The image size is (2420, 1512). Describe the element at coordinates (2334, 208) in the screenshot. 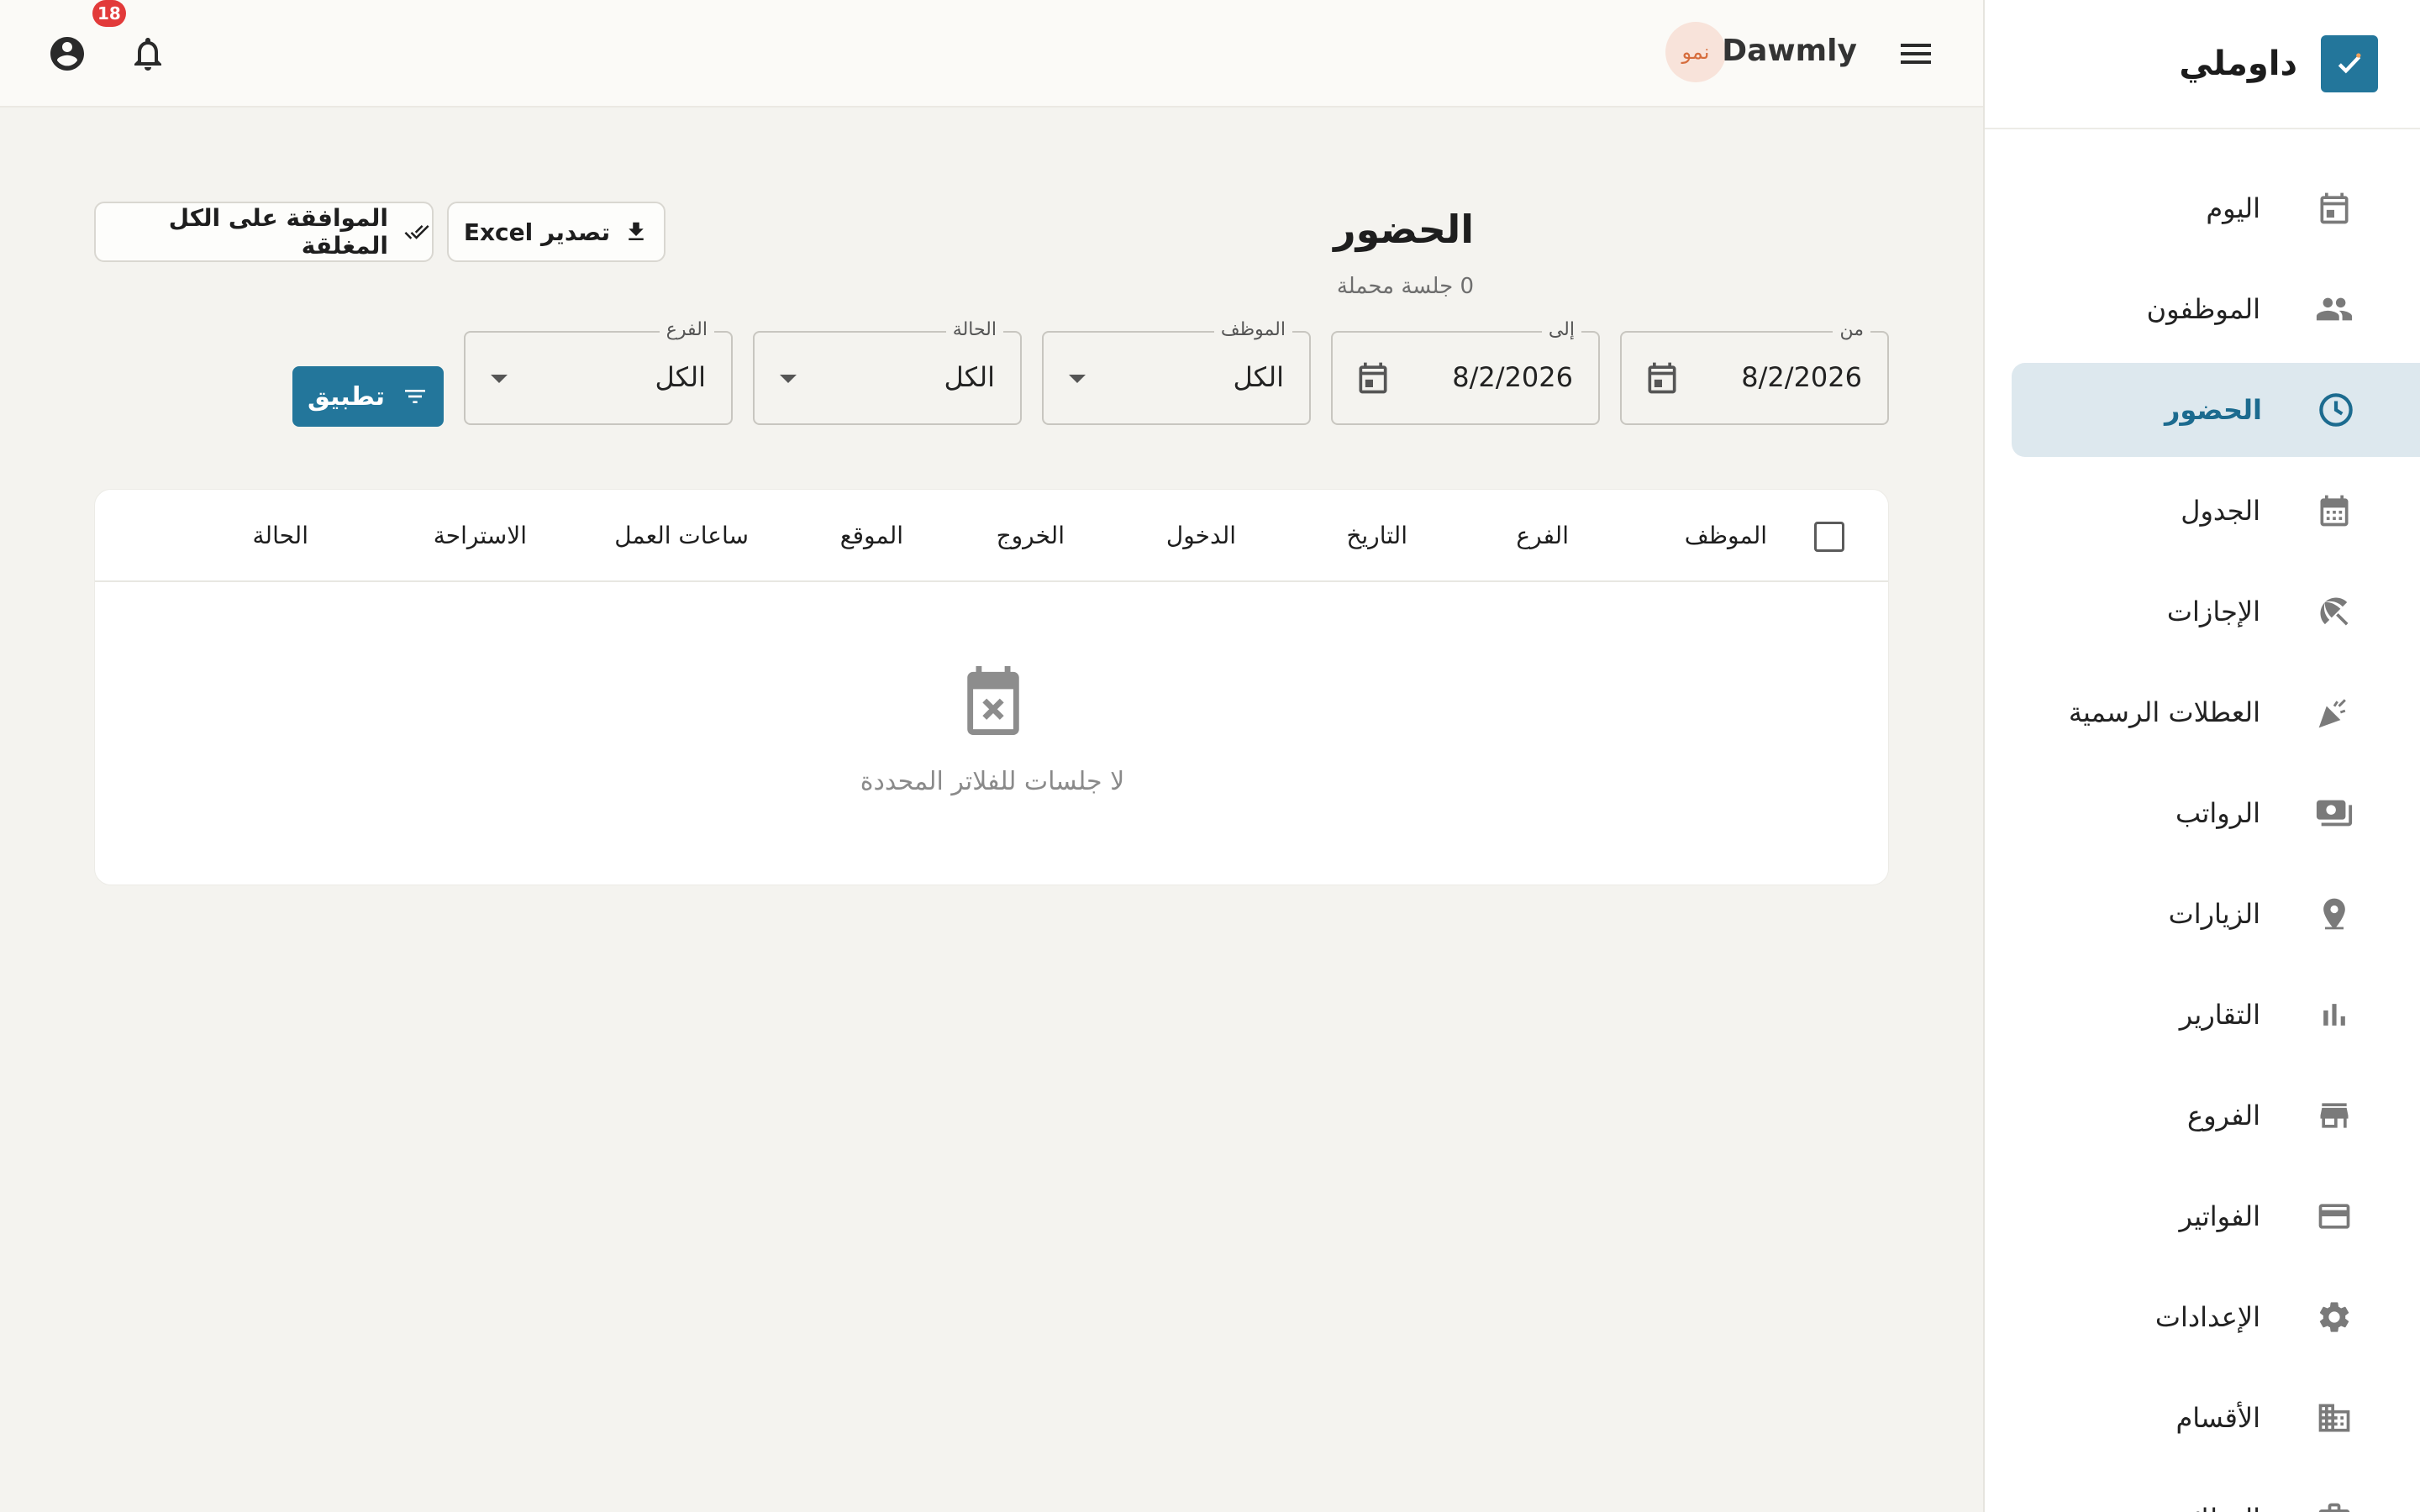

I see `calendar-today-icon` at that location.